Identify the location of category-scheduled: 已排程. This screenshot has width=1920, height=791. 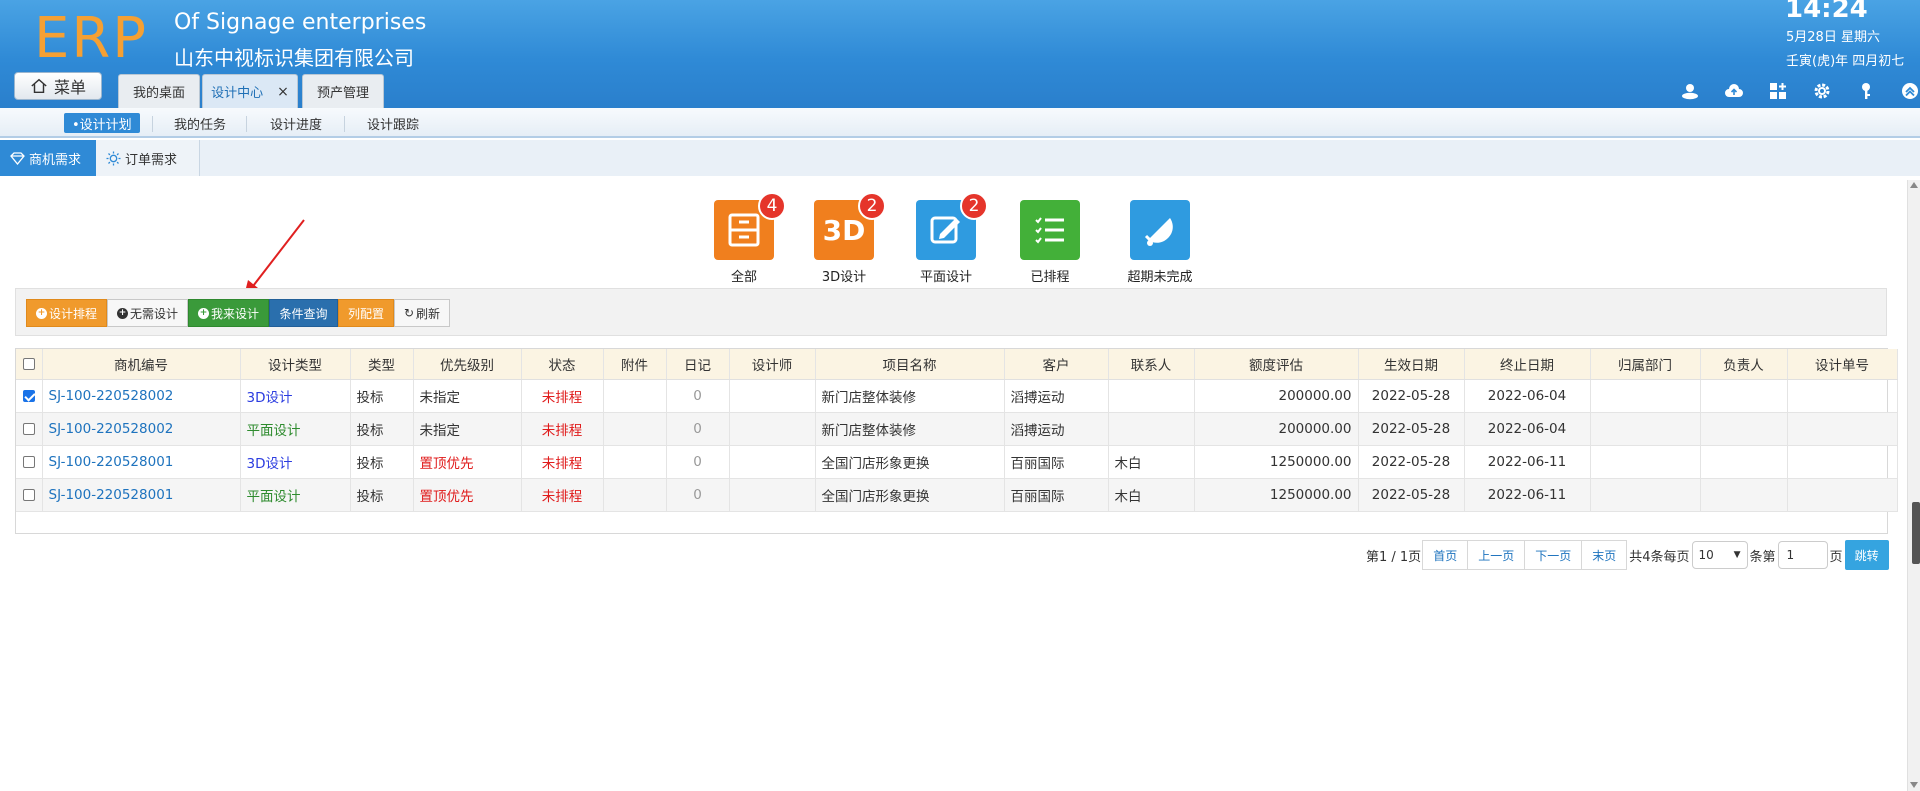
(1050, 242).